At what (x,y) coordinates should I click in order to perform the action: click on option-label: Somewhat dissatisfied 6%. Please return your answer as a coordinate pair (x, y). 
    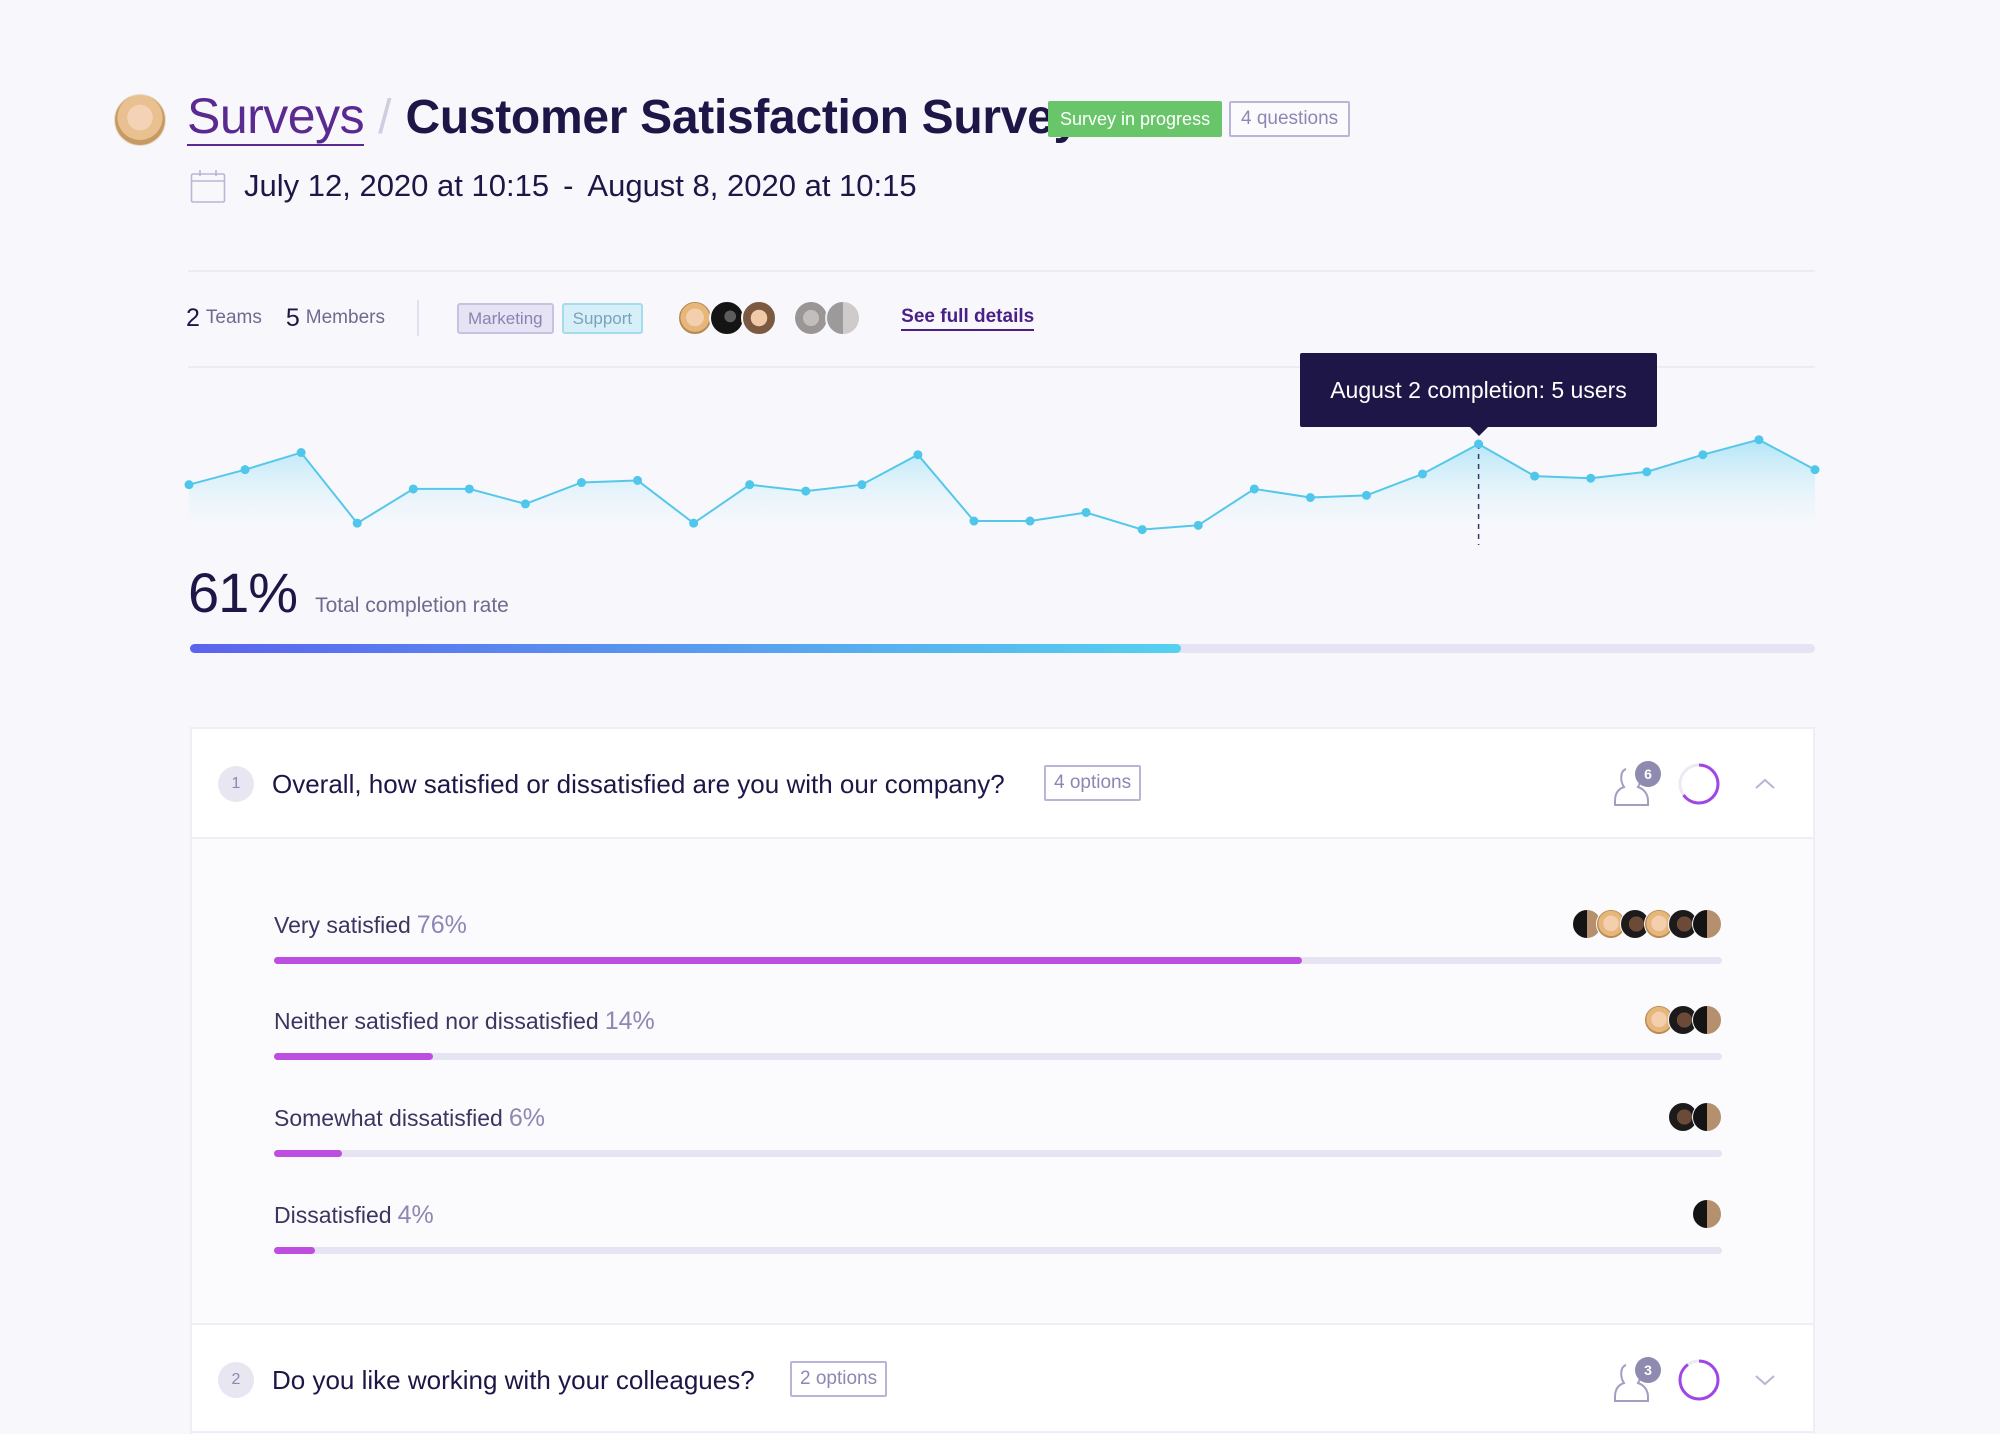
    Looking at the image, I should click on (409, 1118).